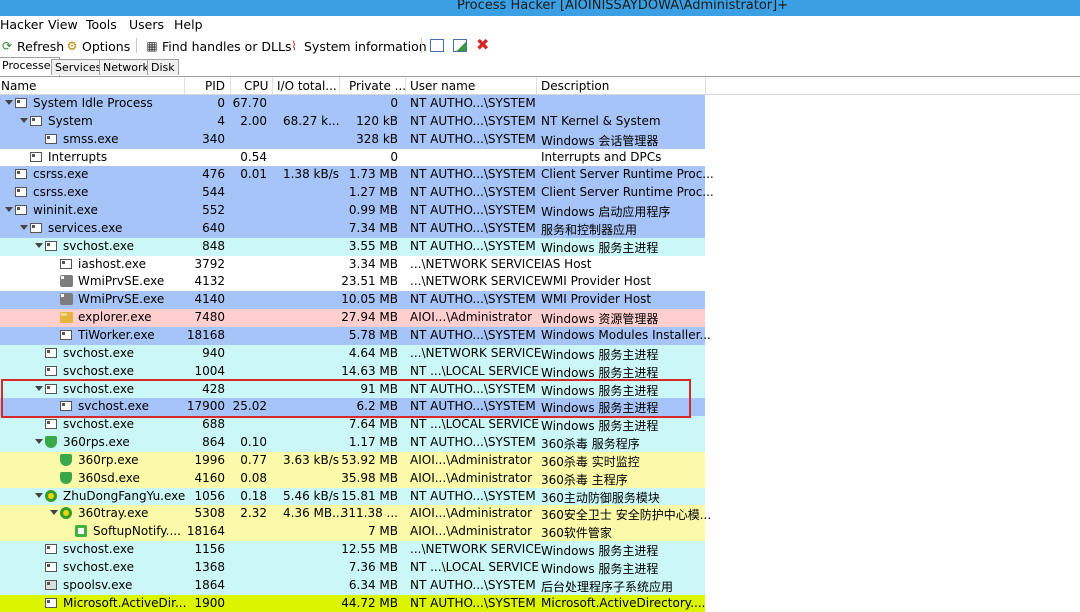 The image size is (1080, 612). I want to click on process-description: 360杀毒 服务程序, so click(590, 444).